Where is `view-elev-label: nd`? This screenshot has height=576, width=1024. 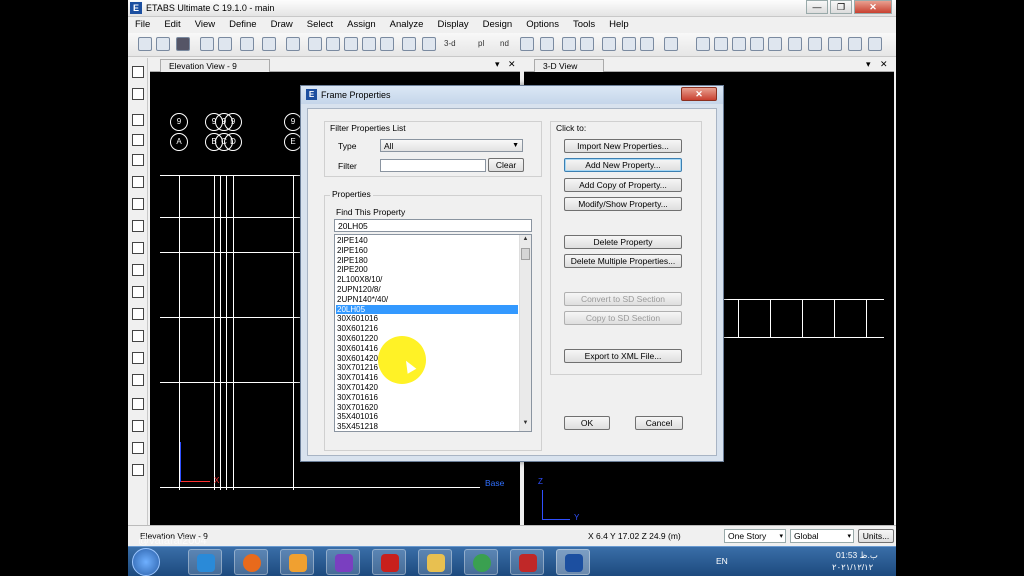 view-elev-label: nd is located at coordinates (504, 43).